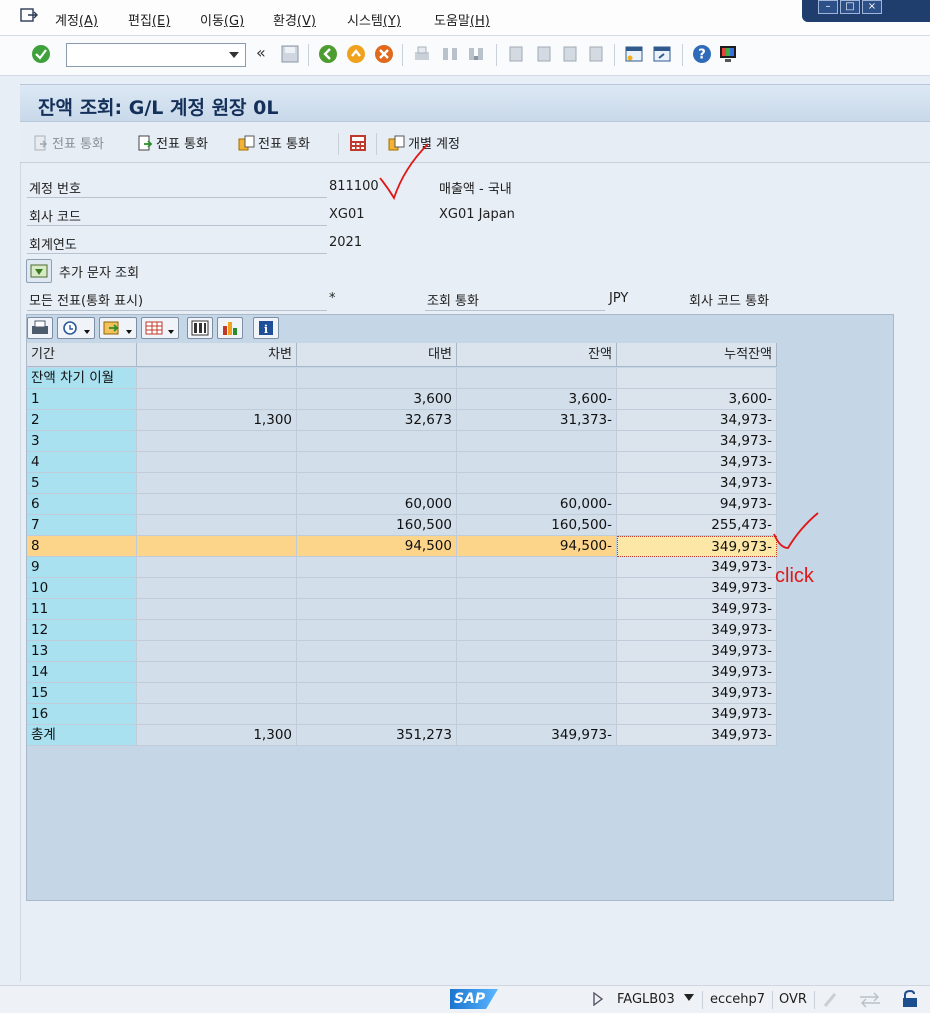  I want to click on table-row: 11 349,973-, so click(402, 609).